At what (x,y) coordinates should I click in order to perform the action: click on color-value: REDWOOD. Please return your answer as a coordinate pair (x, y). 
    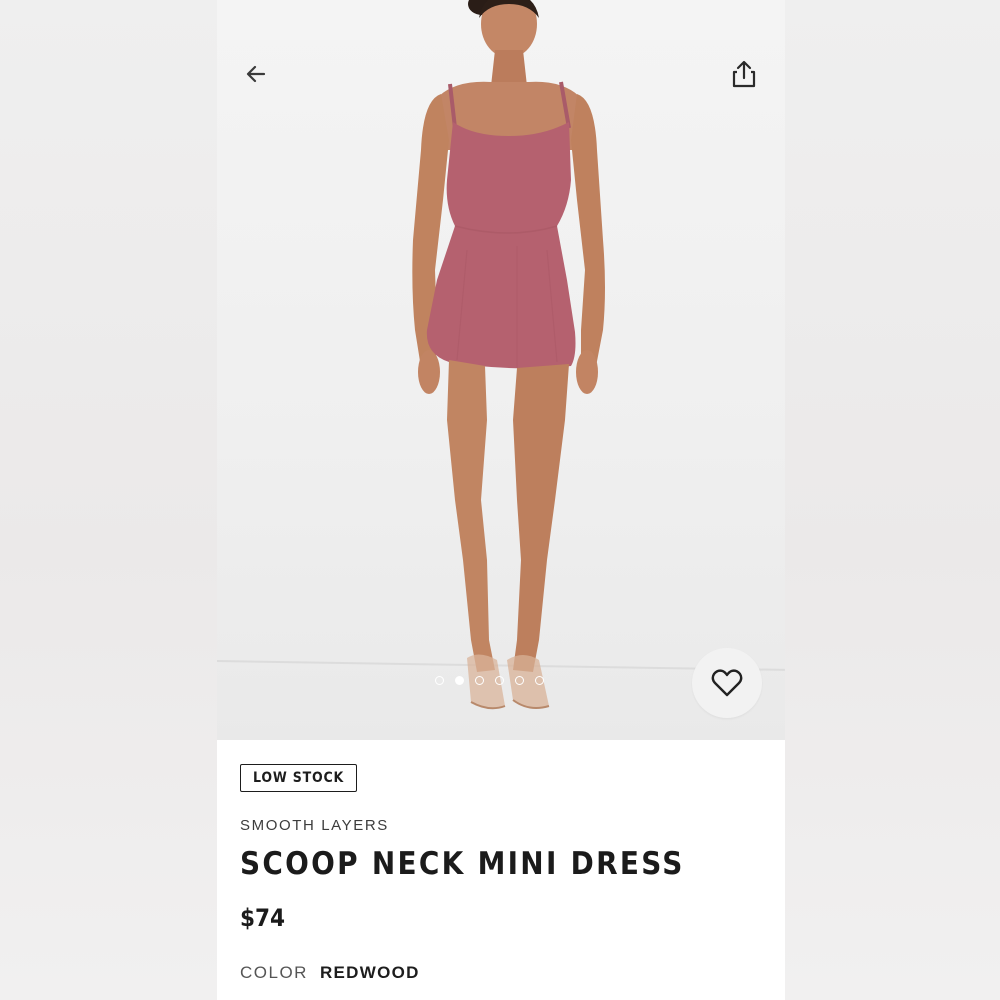
    Looking at the image, I should click on (369, 972).